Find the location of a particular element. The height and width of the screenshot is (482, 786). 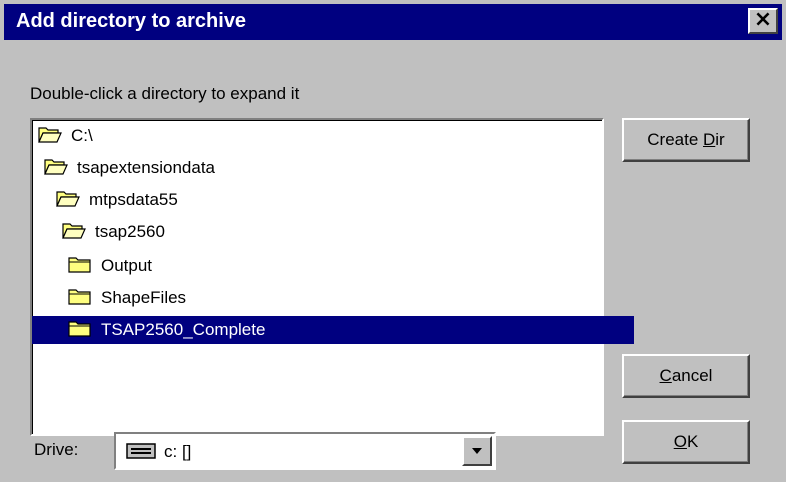

ok-button: OK is located at coordinates (686, 442).